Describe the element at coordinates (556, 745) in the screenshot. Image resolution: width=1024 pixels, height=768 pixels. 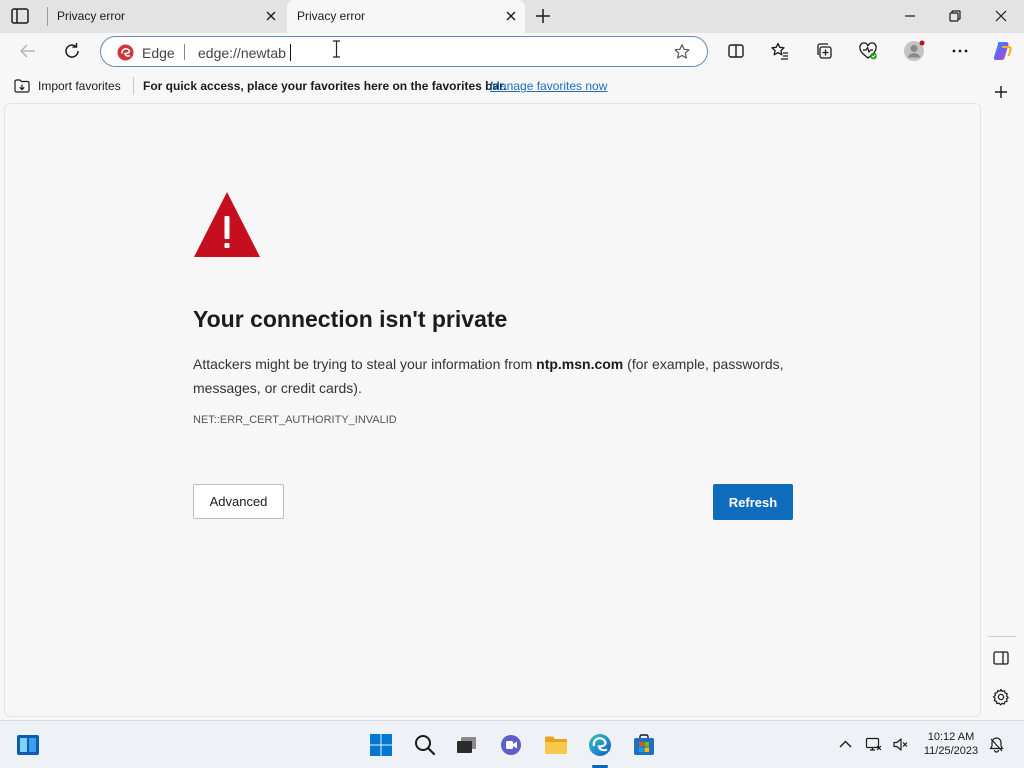
I see `file-explorer-icon` at that location.